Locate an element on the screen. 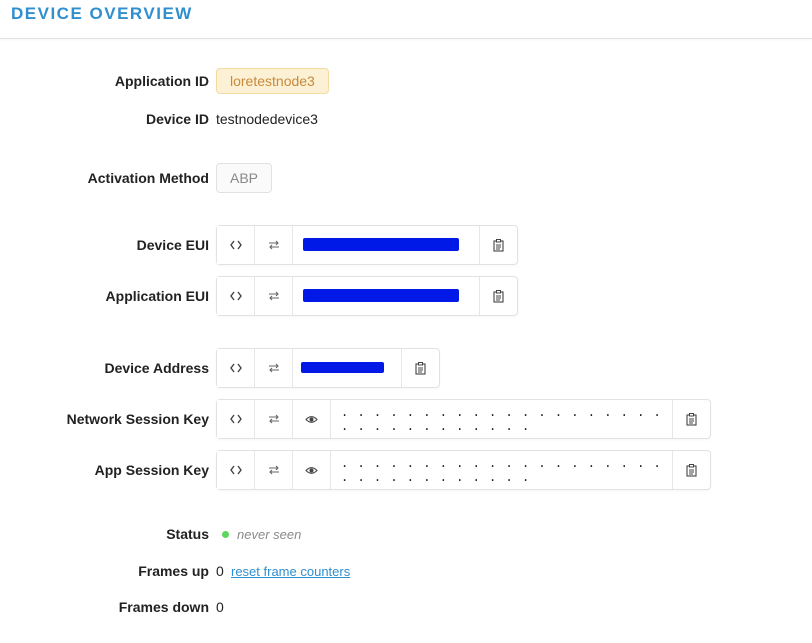 The width and height of the screenshot is (812, 643). device-address-field is located at coordinates (328, 368).